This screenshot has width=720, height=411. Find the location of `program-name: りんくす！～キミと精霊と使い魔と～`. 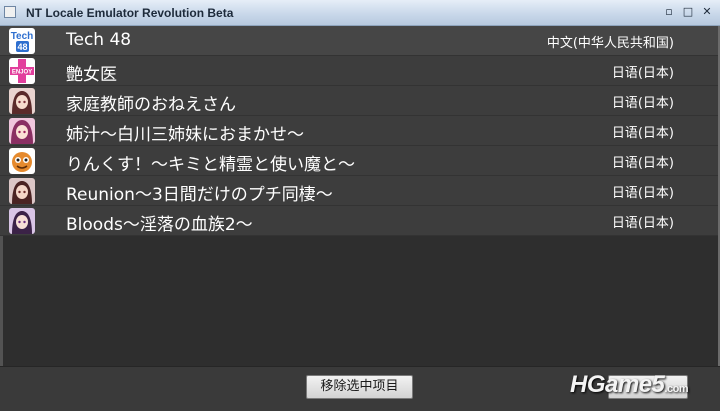

program-name: りんくす！～キミと精霊と使い魔と～ is located at coordinates (210, 165).